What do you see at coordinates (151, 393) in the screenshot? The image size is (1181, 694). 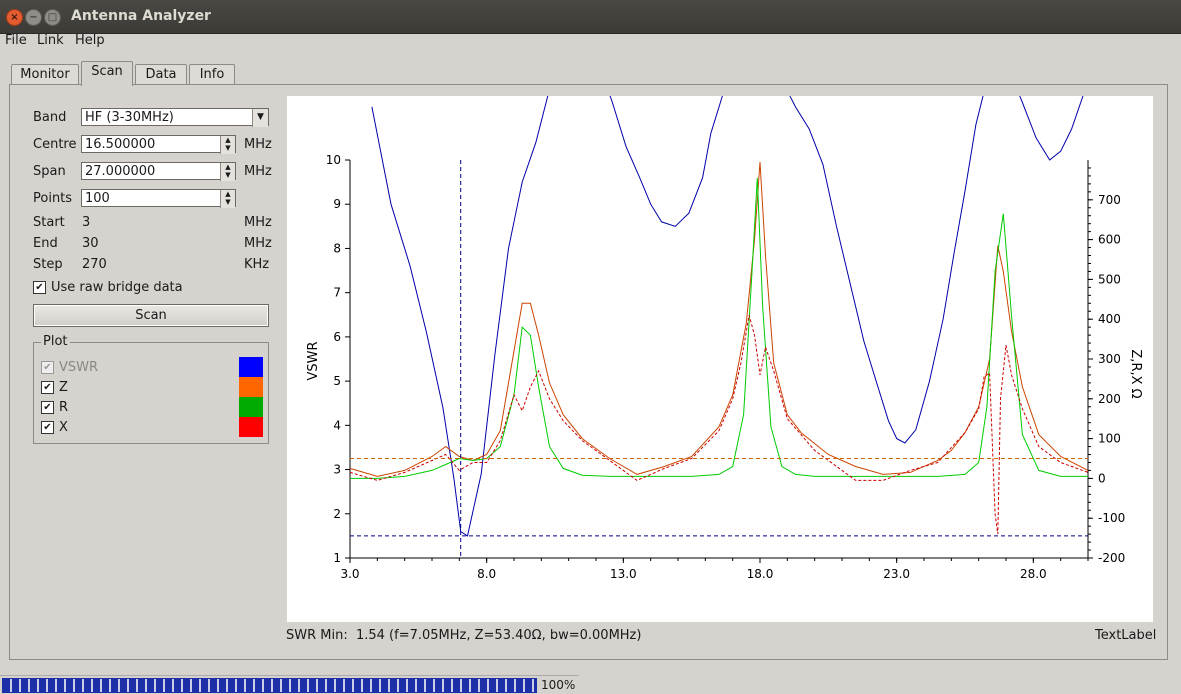 I see `plot-group` at bounding box center [151, 393].